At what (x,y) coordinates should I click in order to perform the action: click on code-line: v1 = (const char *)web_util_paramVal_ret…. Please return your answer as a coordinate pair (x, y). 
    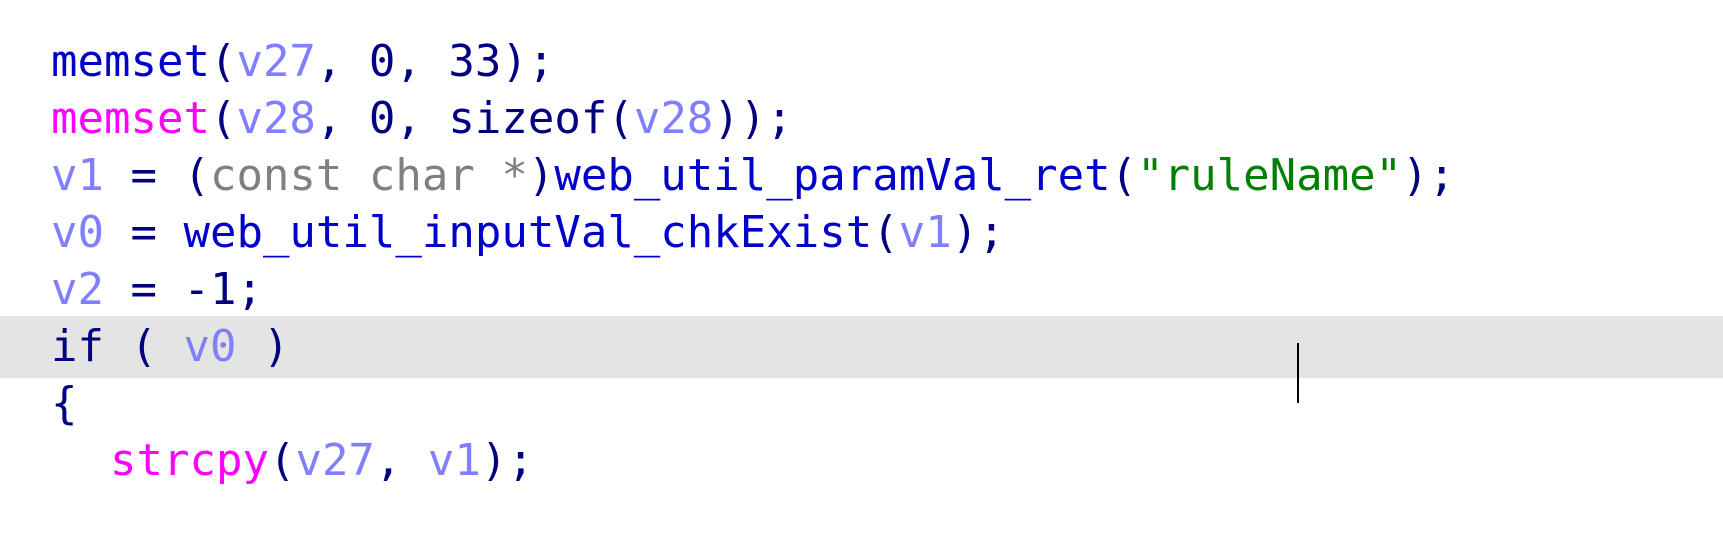
    Looking at the image, I should click on (861, 176).